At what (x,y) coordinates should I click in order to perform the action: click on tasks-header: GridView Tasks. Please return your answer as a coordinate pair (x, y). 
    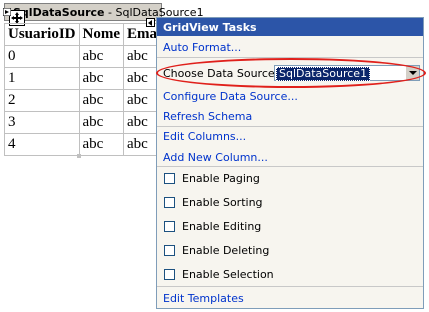
    Looking at the image, I should click on (290, 27).